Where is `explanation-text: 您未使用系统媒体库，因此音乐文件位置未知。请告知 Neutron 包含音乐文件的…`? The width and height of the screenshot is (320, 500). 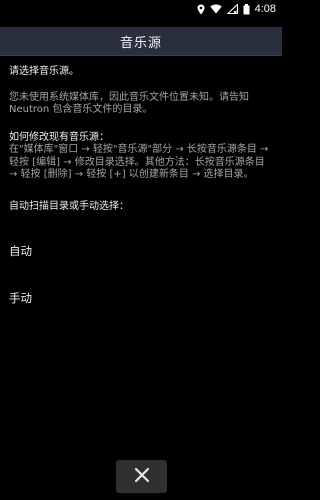 explanation-text: 您未使用系统媒体库，因此音乐文件位置未知。请告知 Neutron 包含音乐文件的… is located at coordinates (129, 103).